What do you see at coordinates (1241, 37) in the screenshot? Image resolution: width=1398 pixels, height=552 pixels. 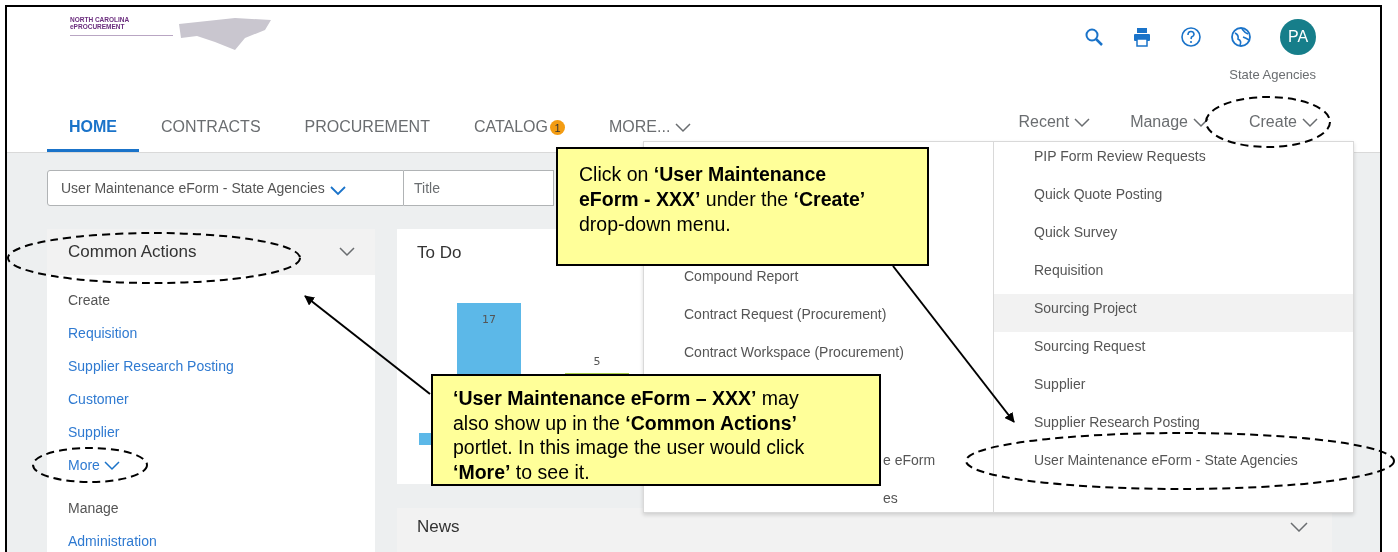 I see `globe-icon` at bounding box center [1241, 37].